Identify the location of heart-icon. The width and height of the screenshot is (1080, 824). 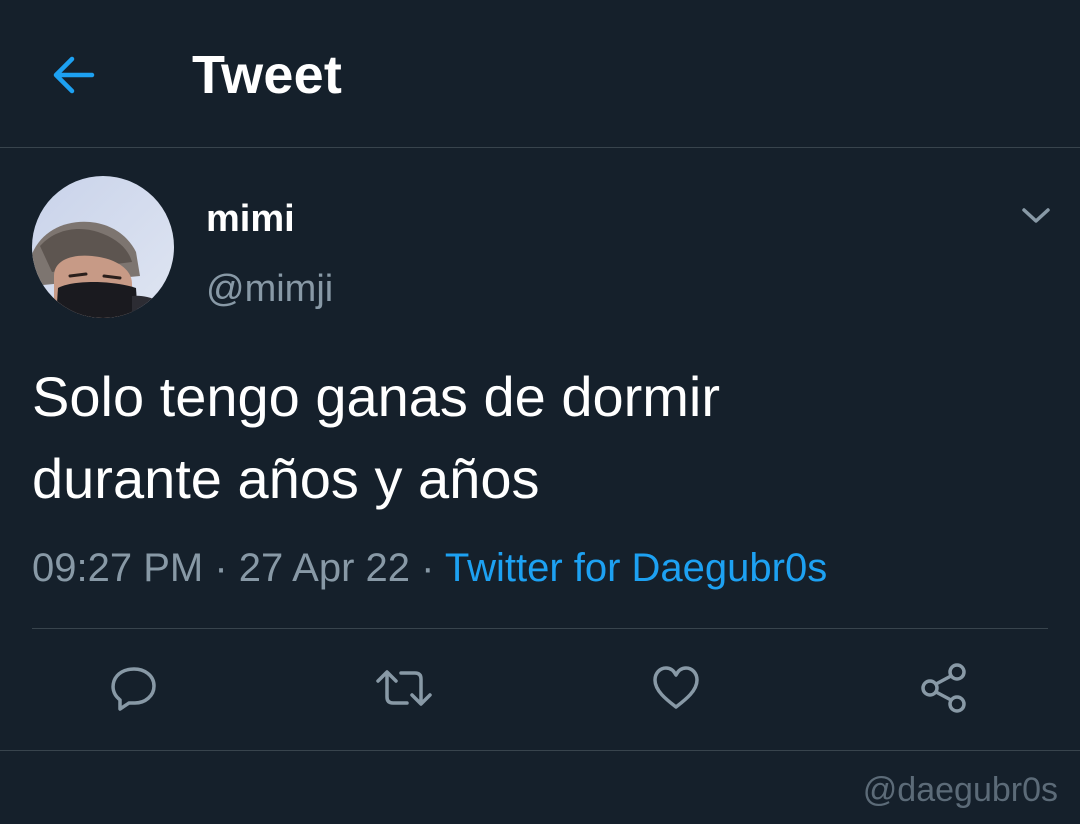
(676, 687).